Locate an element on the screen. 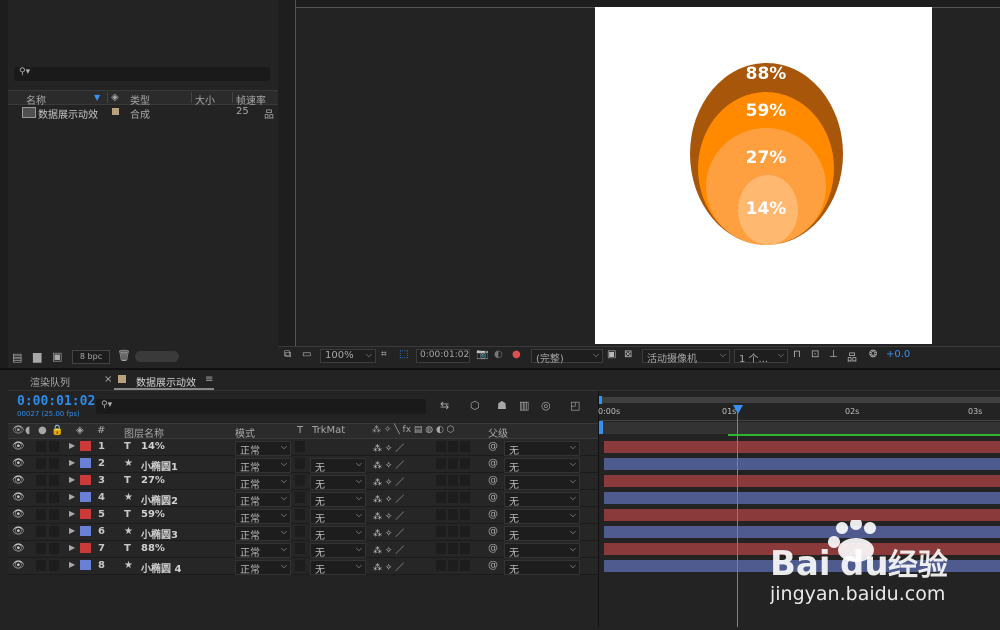  layer-row: 👁 ▶ 2 ★ 小椭圆1 正常 ⌵ 无 ⌵ ⁂ ✧ ／ @ 无 ⌵ is located at coordinates (303, 465).